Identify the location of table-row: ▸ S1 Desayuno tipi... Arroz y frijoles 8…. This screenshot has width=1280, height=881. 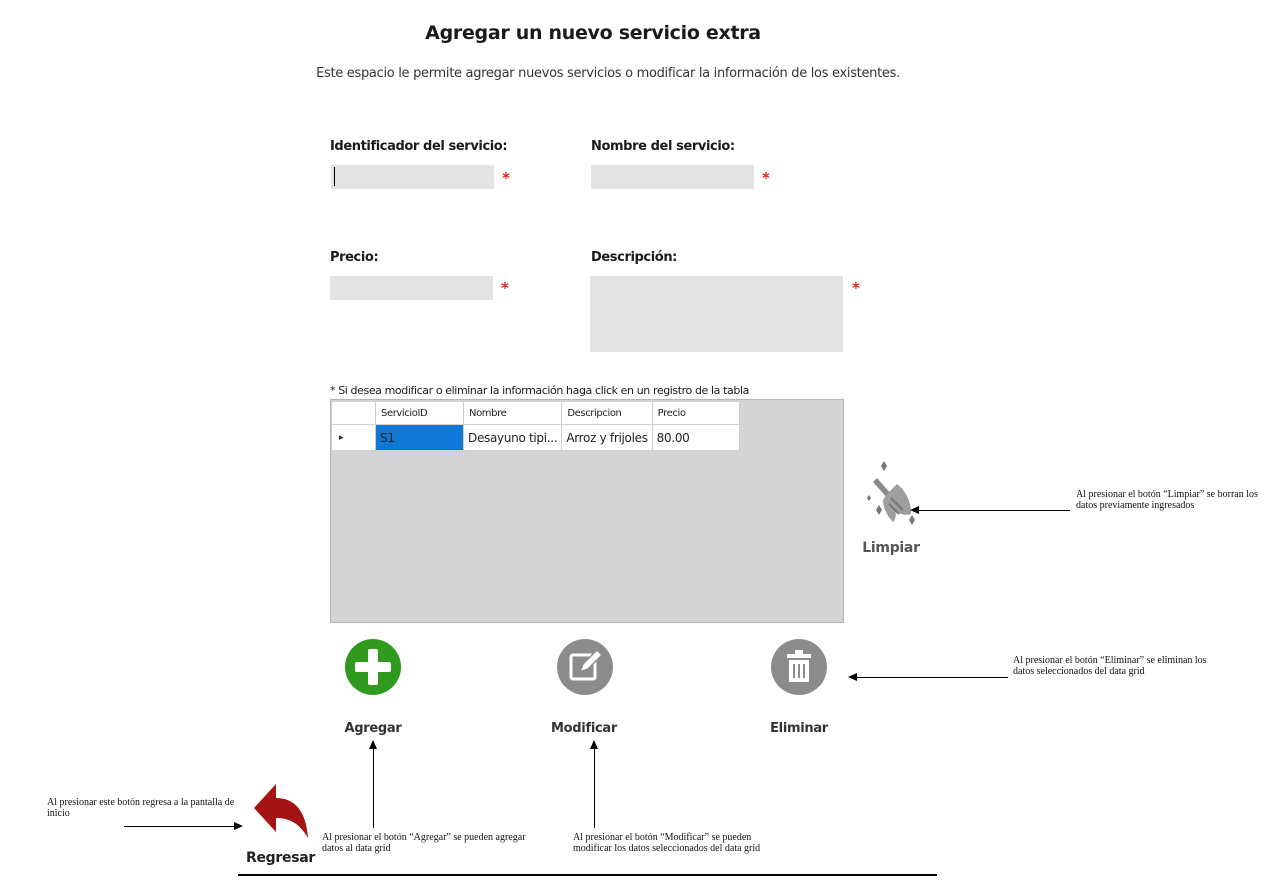
(535, 437).